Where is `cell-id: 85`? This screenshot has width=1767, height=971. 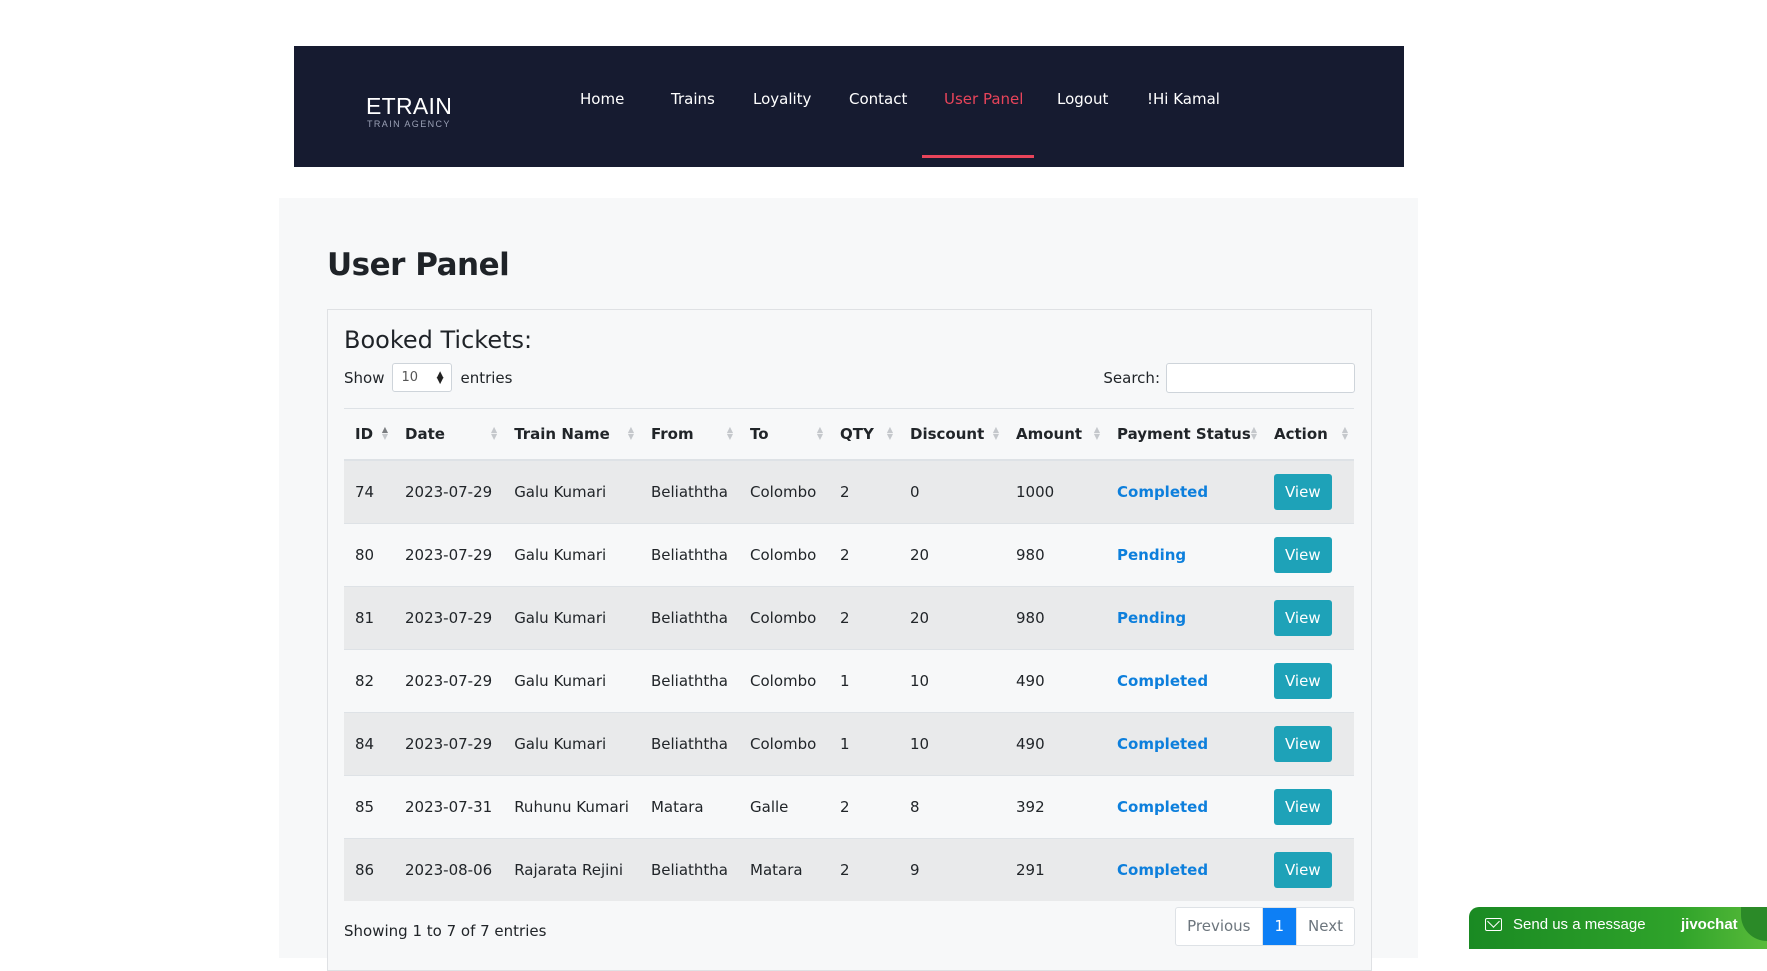
cell-id: 85 is located at coordinates (369, 807).